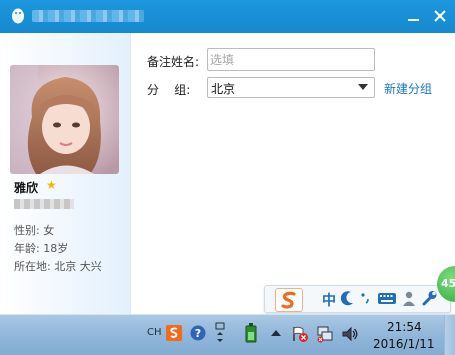 The height and width of the screenshot is (355, 455). I want to click on action-center-flag-icon, so click(300, 334).